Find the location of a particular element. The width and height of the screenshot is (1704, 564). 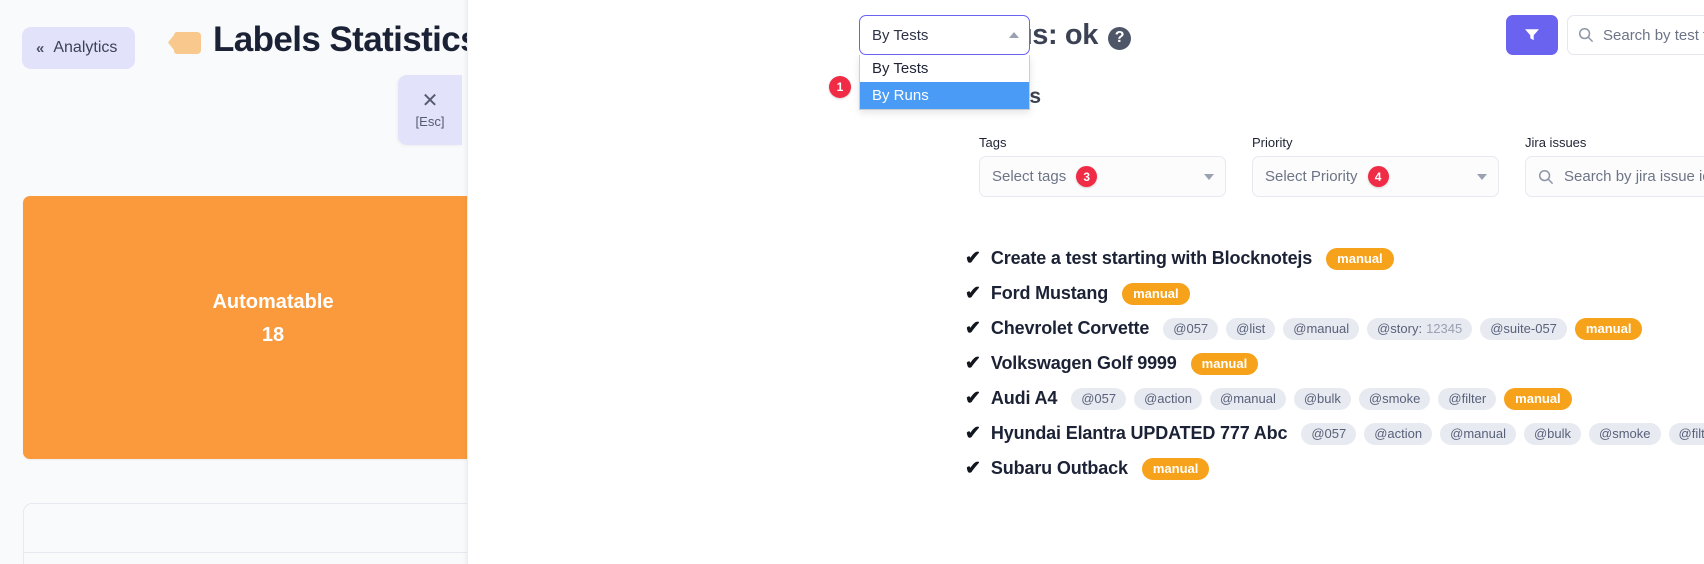

back-to-analytics-button: « Analytics is located at coordinates (79, 48).